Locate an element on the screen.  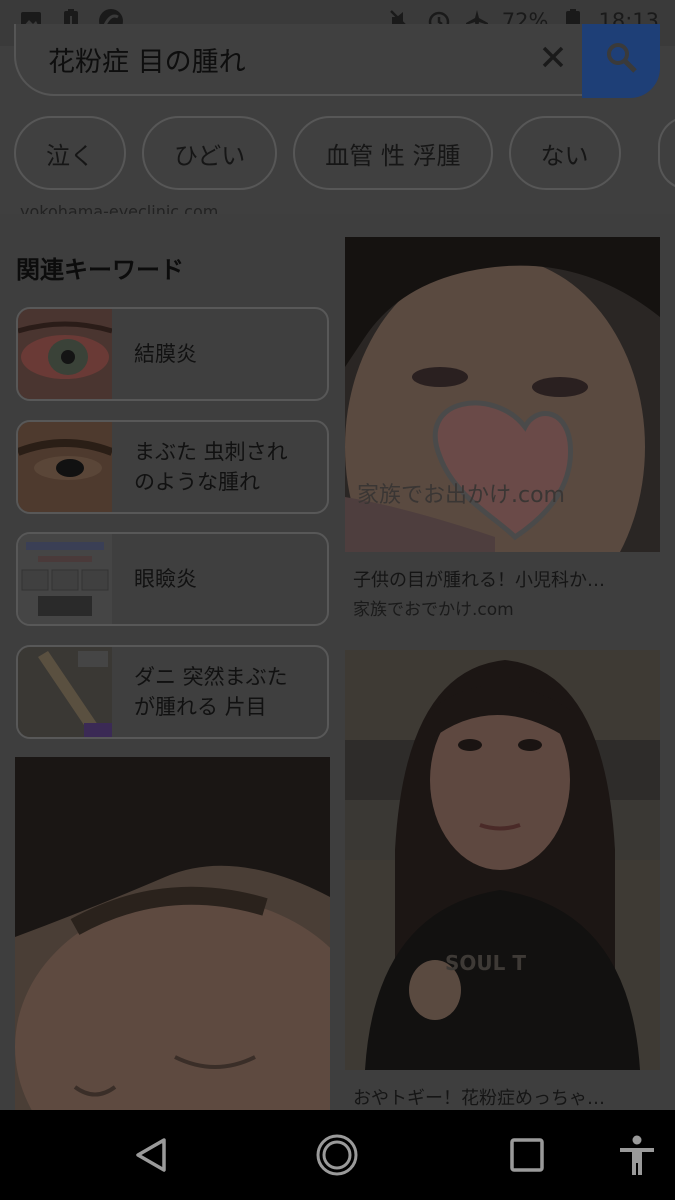
chip-suggestion: ひどい is located at coordinates (210, 153).